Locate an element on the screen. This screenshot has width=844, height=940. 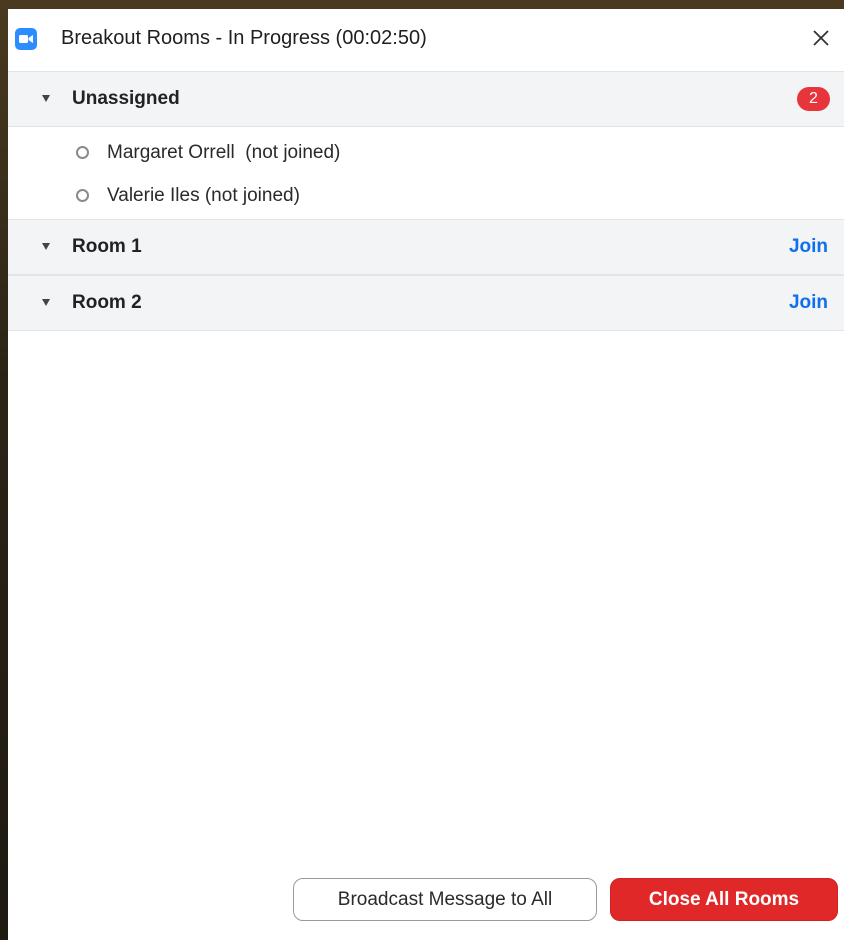
participant-name: Valerie Iles (not joined) is located at coordinates (203, 195).